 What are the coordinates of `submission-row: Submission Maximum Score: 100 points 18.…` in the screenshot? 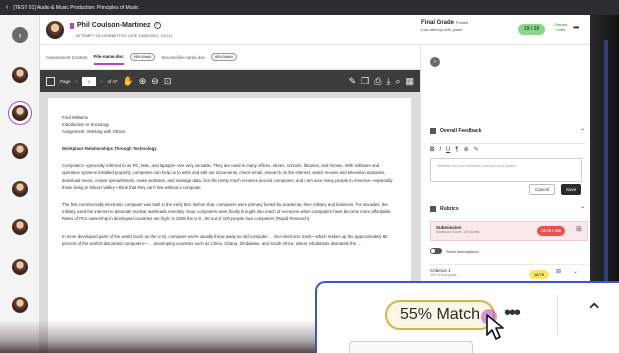 It's located at (509, 231).